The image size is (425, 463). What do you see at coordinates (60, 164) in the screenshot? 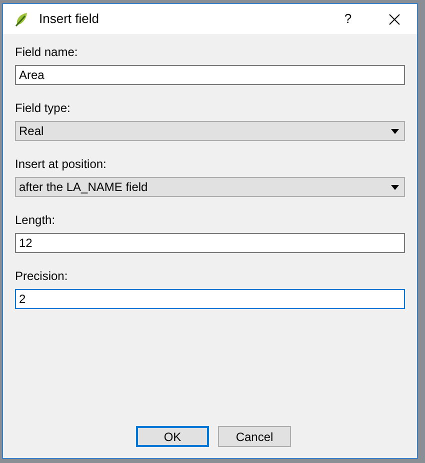
I see `field-label: Insert at position:` at bounding box center [60, 164].